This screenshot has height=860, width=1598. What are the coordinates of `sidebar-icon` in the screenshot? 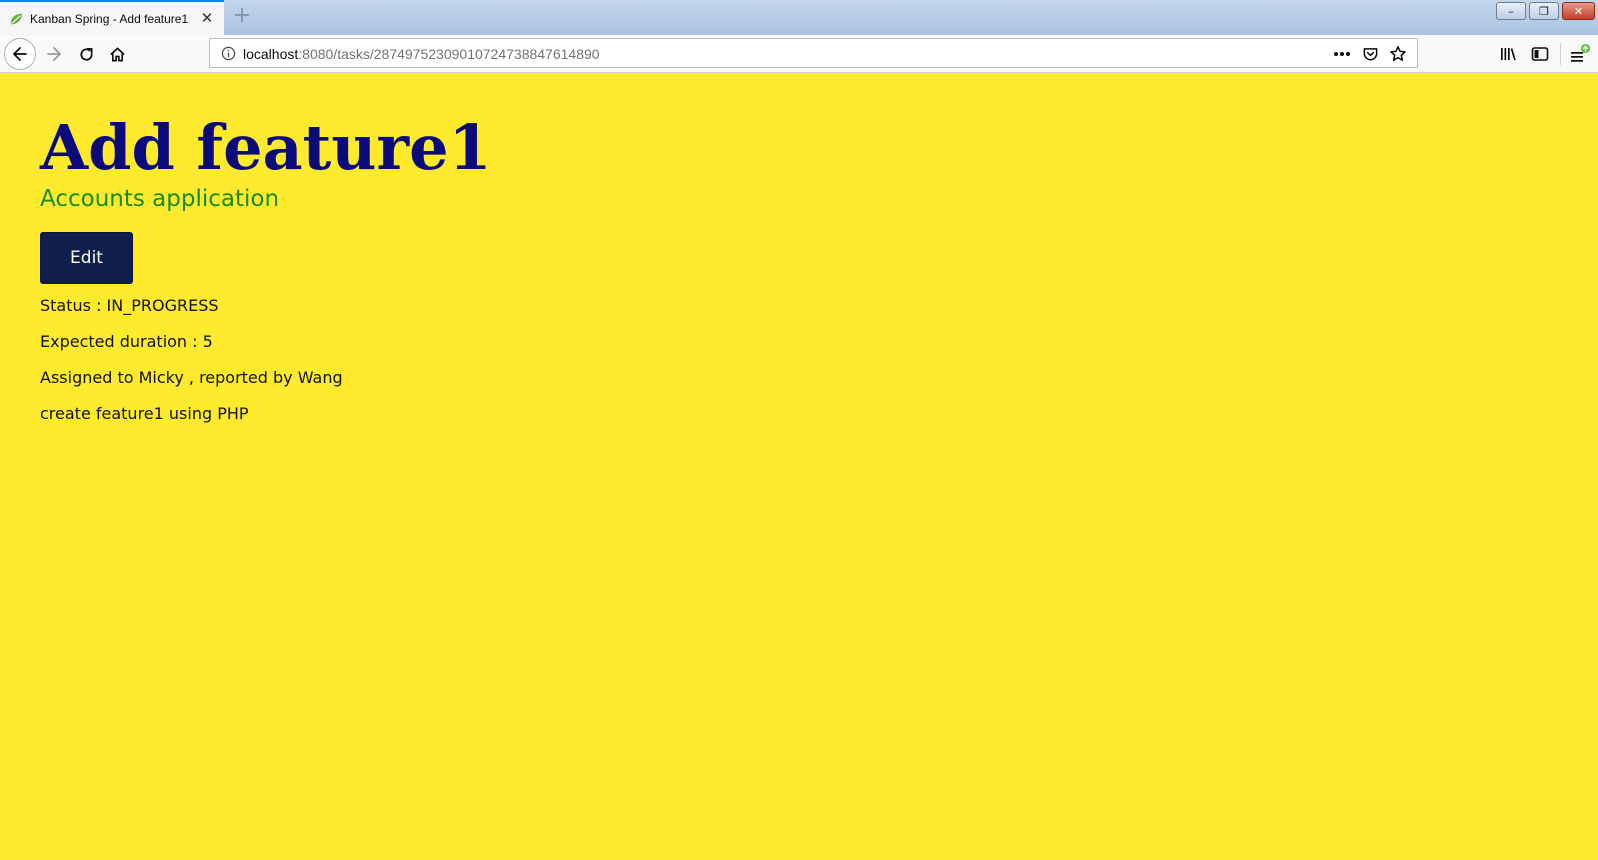 It's located at (1540, 54).